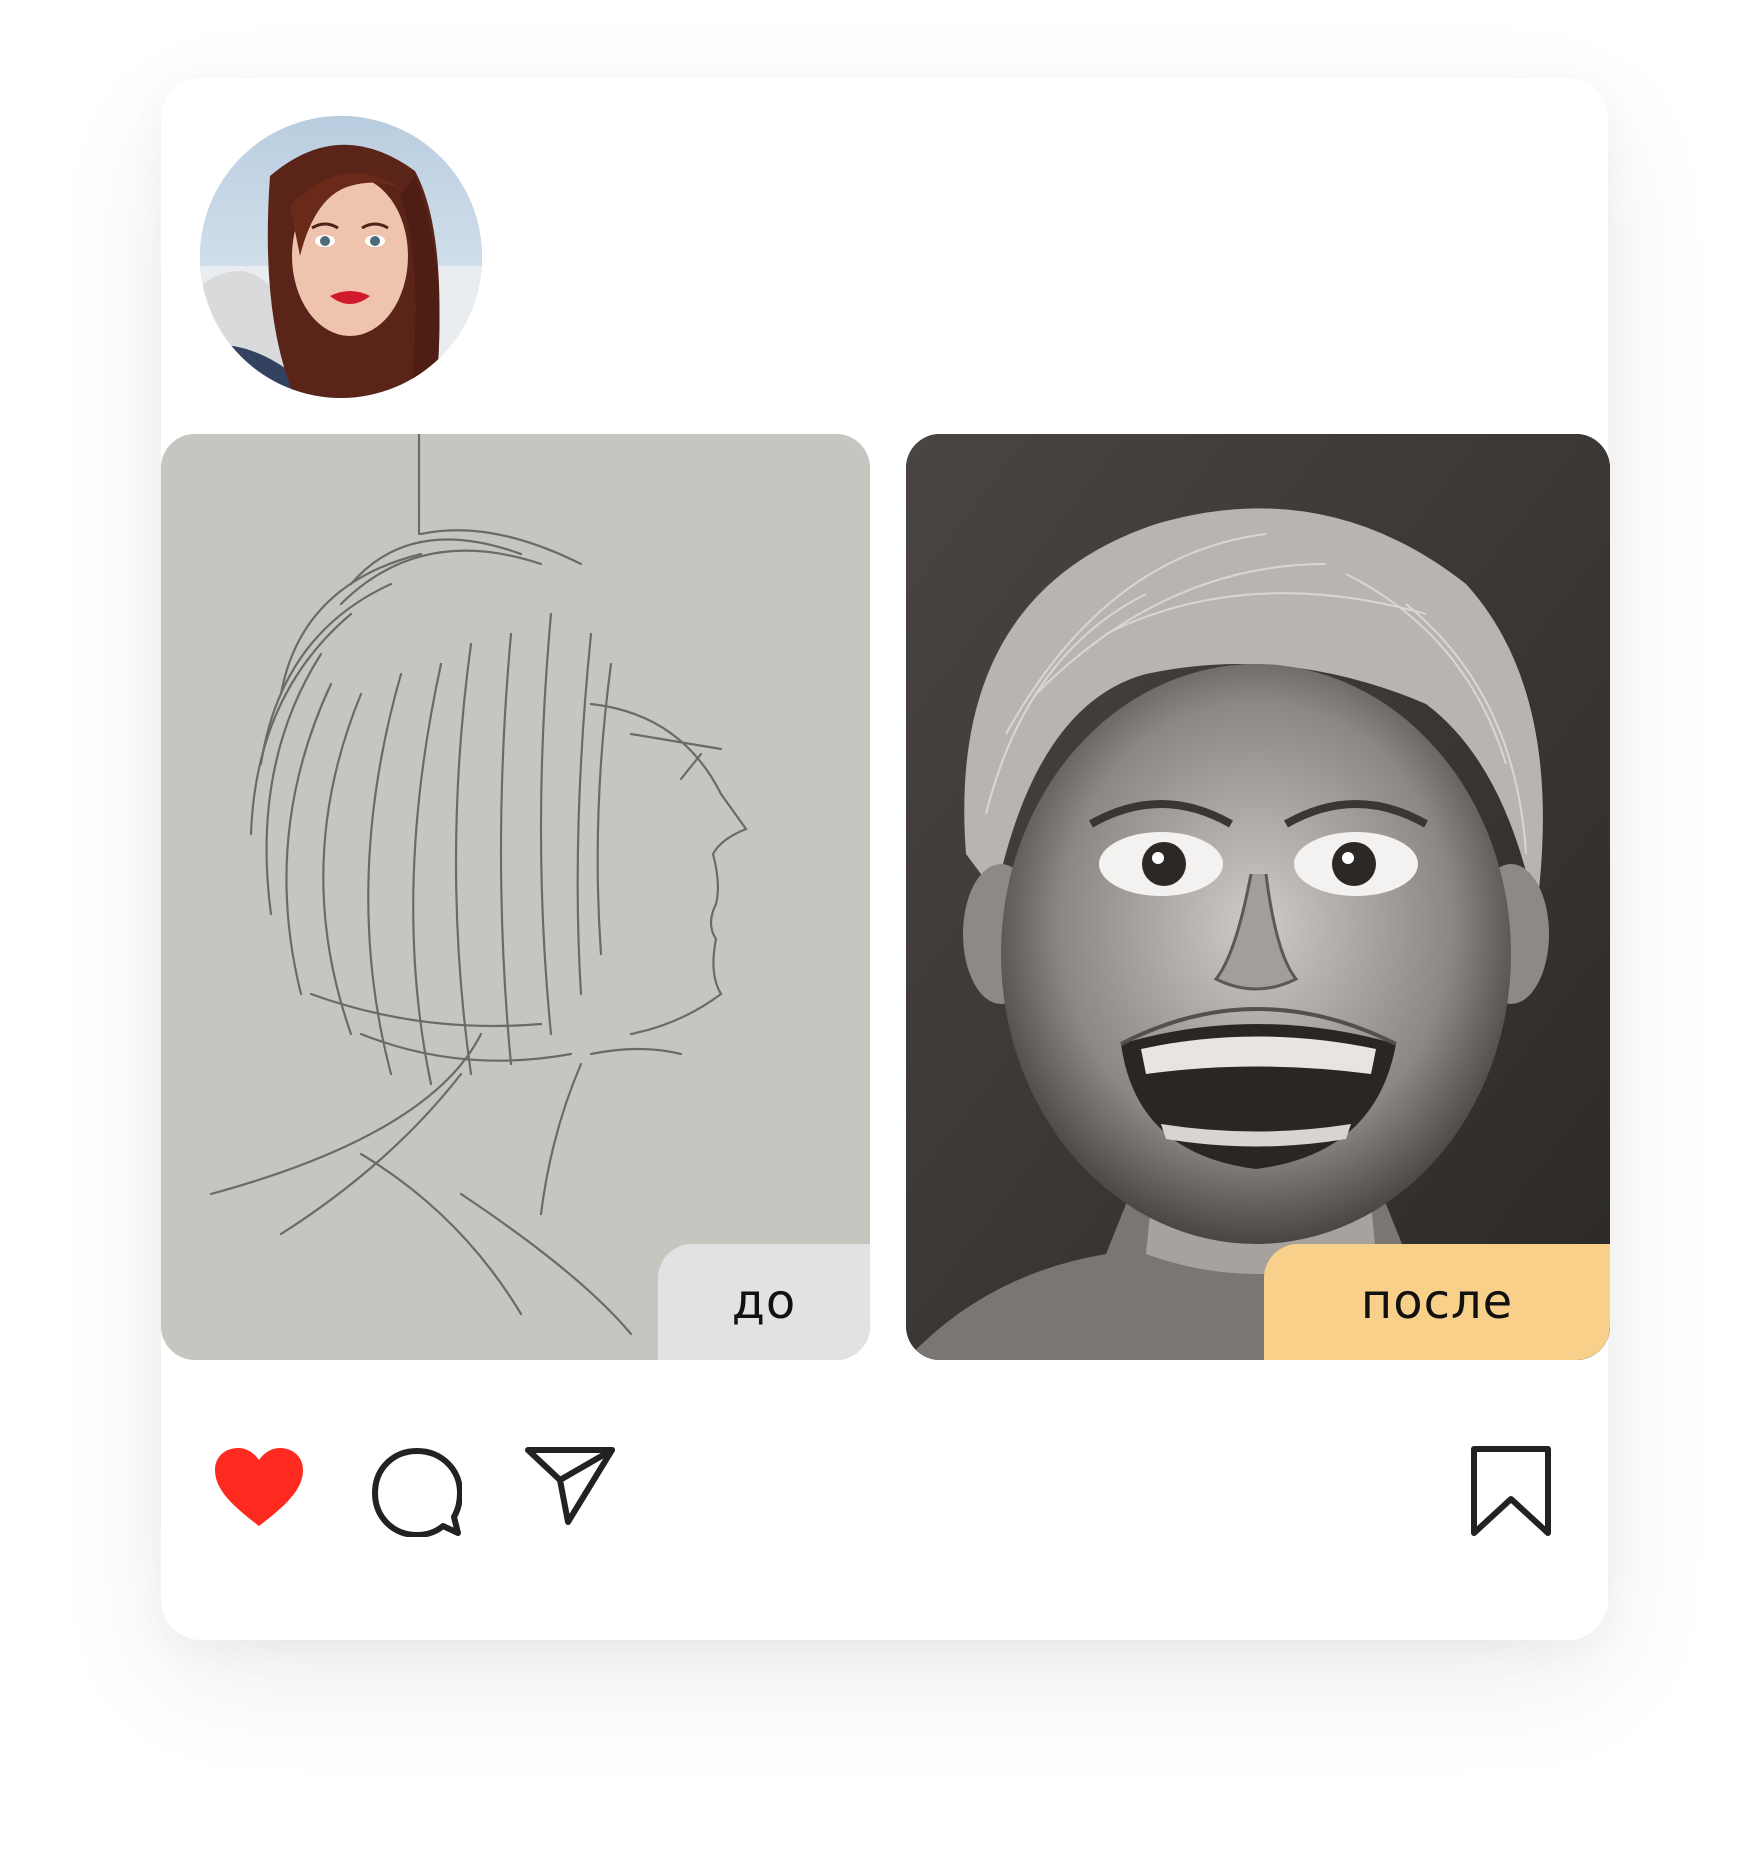 This screenshot has height=1872, width=1760. I want to click on heart-icon, so click(259, 1487).